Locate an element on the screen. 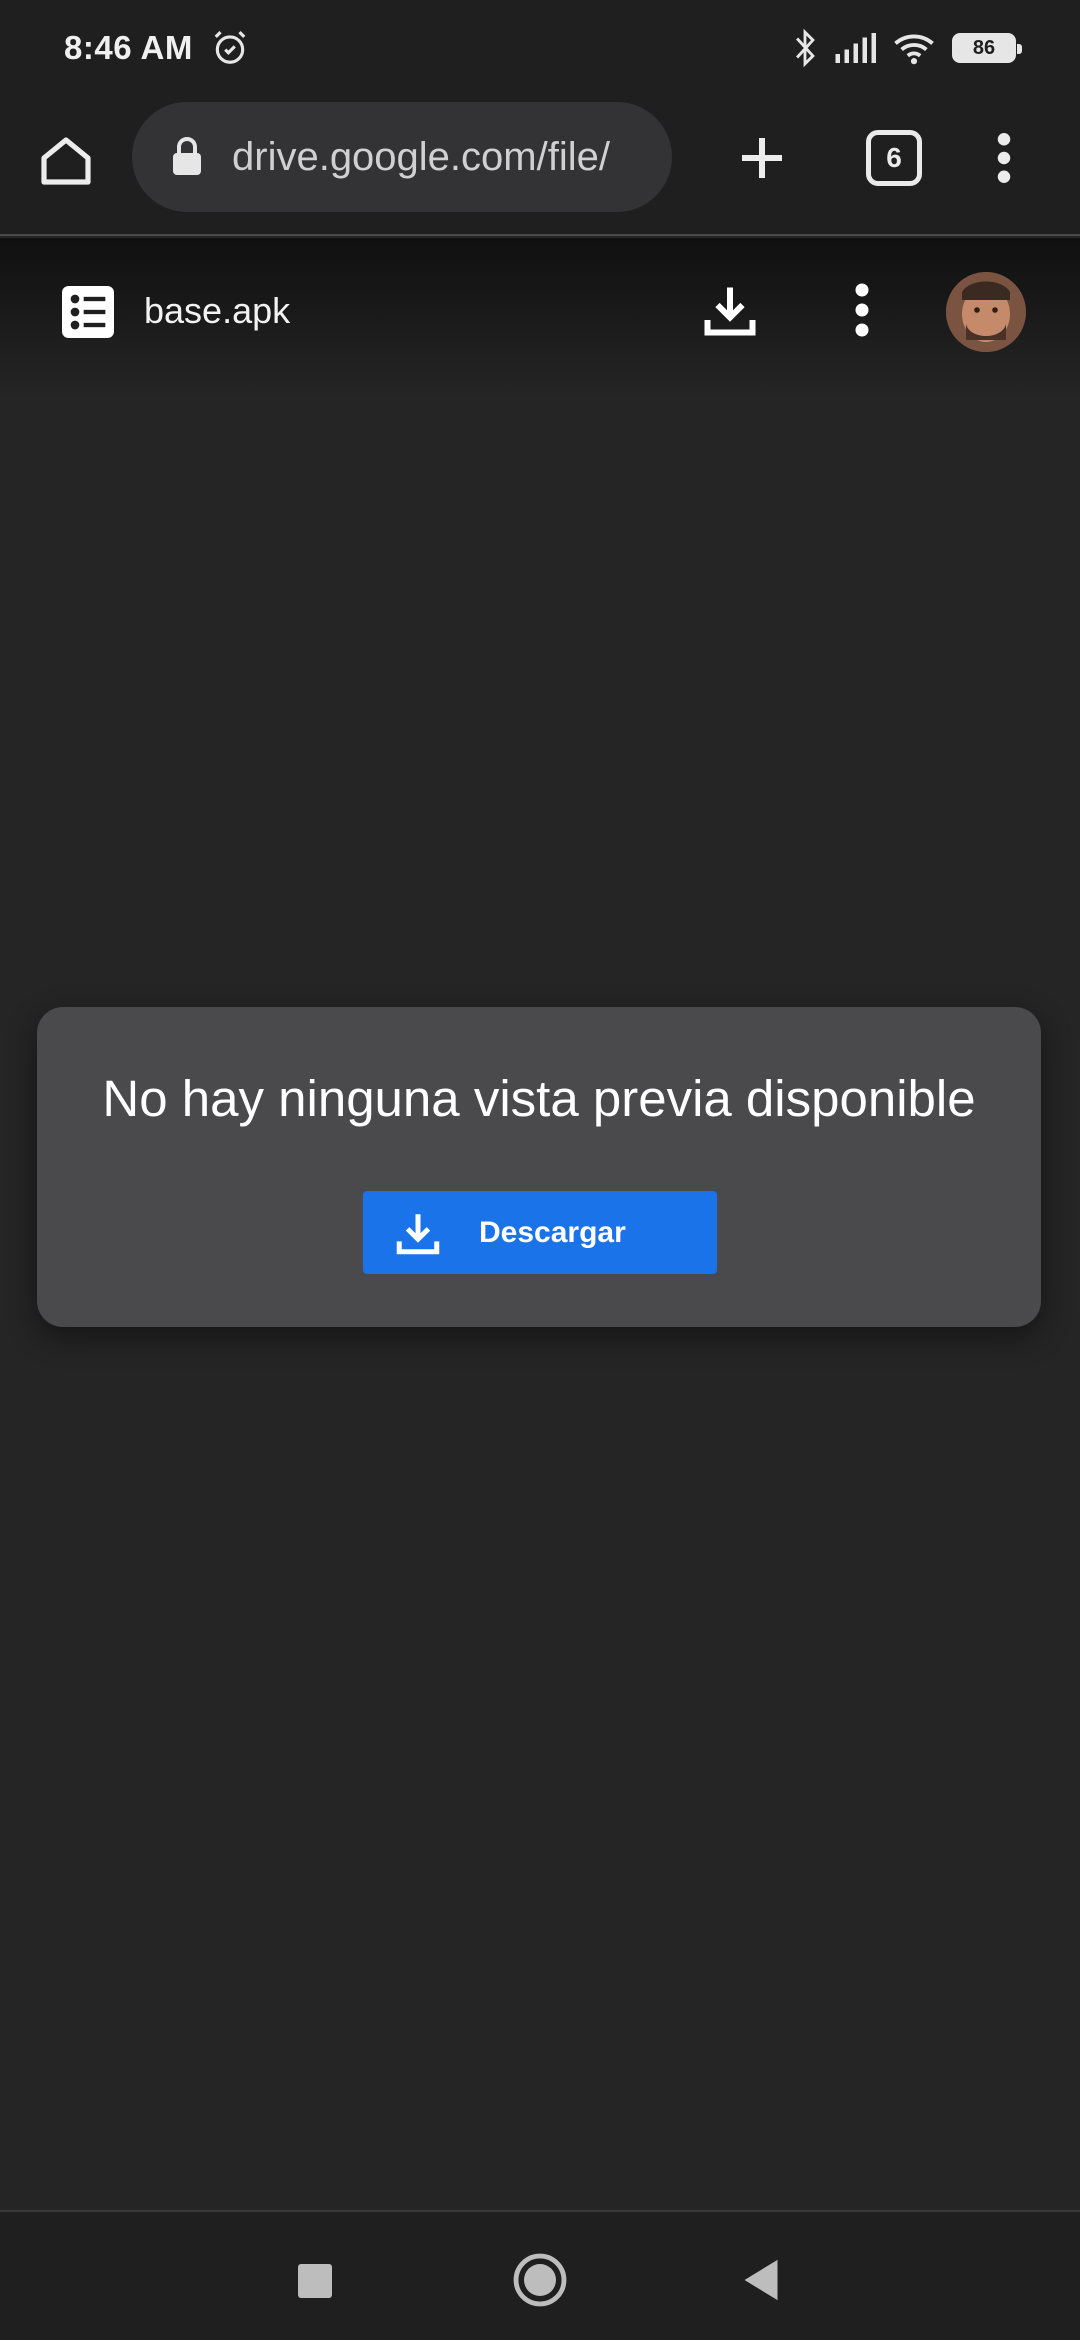 This screenshot has width=1080, height=2340. battery-level: 86 is located at coordinates (984, 47).